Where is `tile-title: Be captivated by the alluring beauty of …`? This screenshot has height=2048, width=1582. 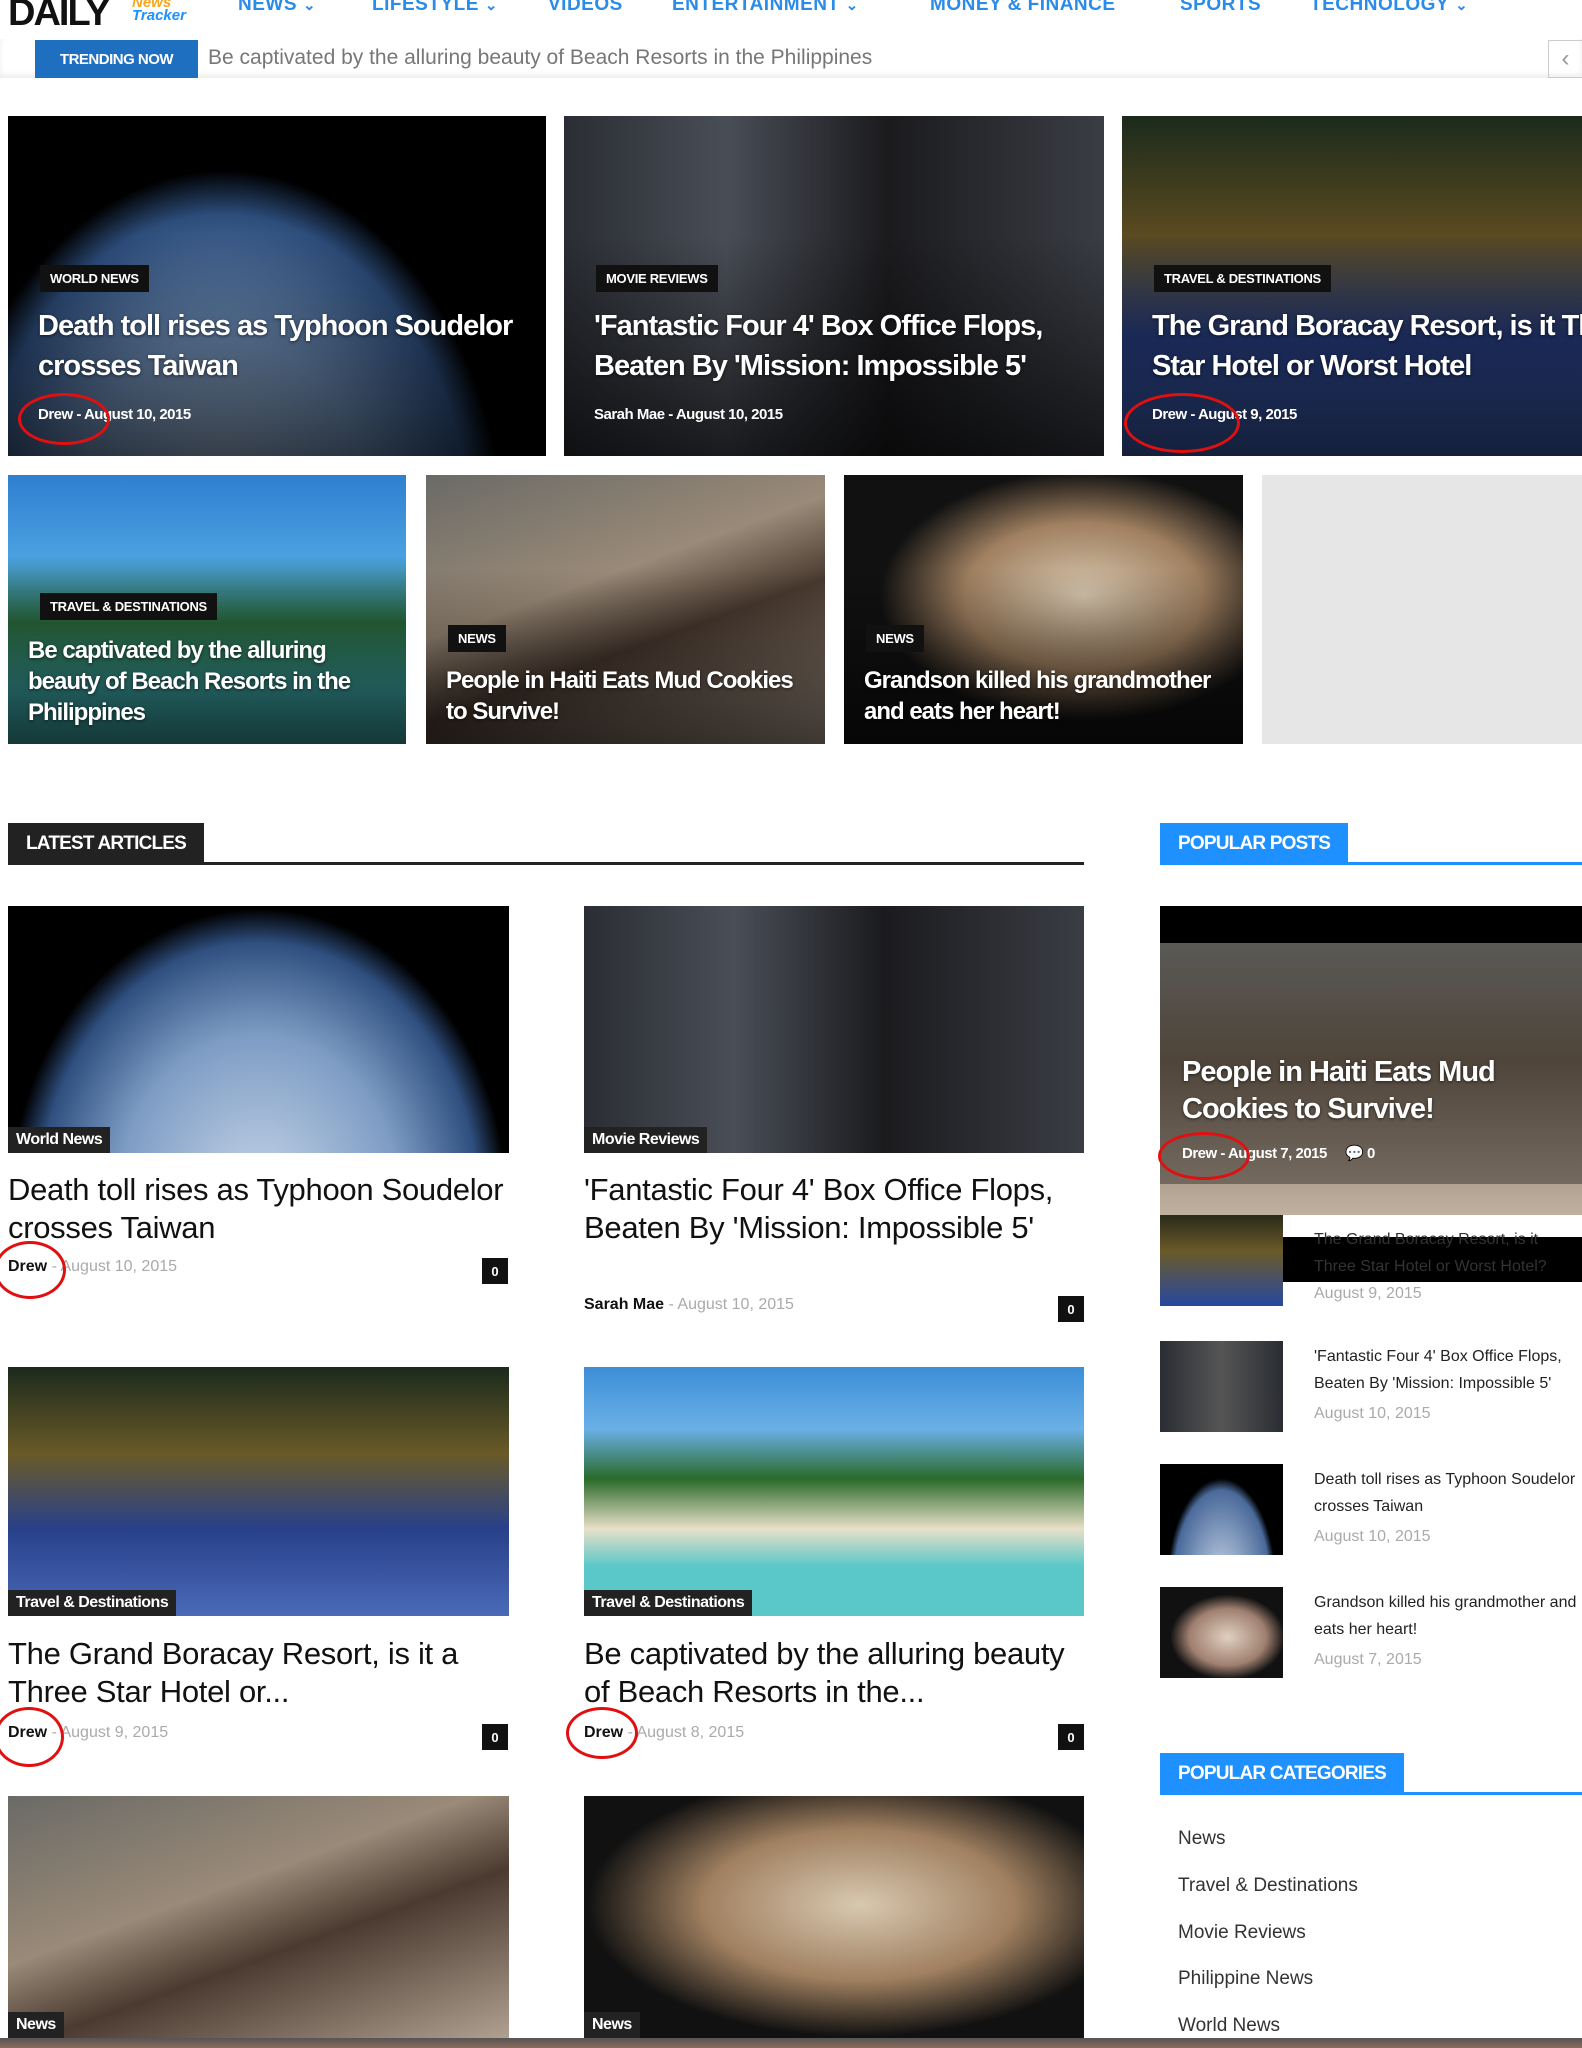 tile-title: Be captivated by the alluring beauty of … is located at coordinates (213, 681).